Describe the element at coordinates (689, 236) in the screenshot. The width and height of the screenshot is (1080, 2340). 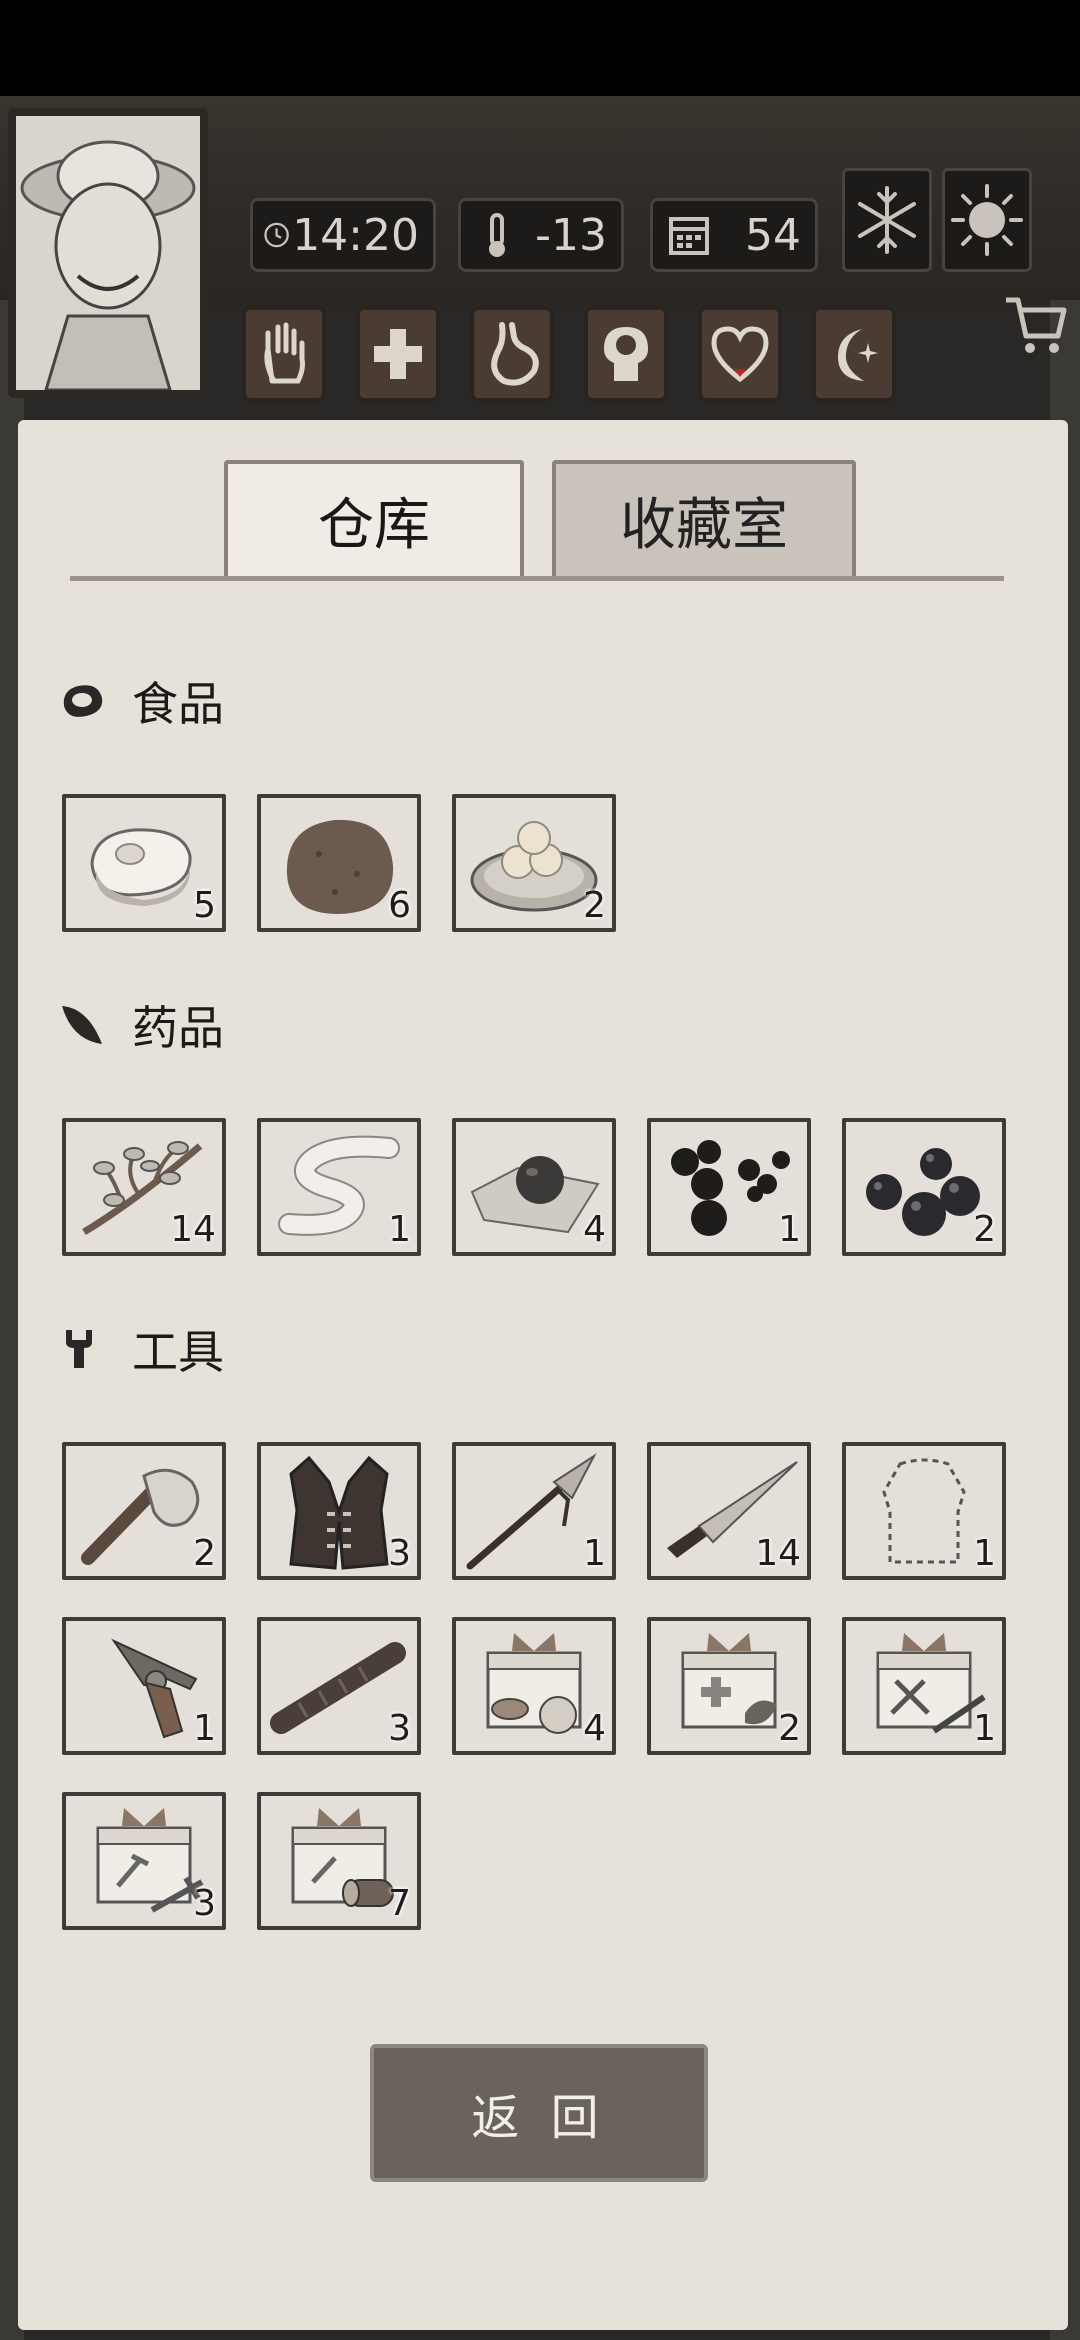
I see `calendar-icon` at that location.